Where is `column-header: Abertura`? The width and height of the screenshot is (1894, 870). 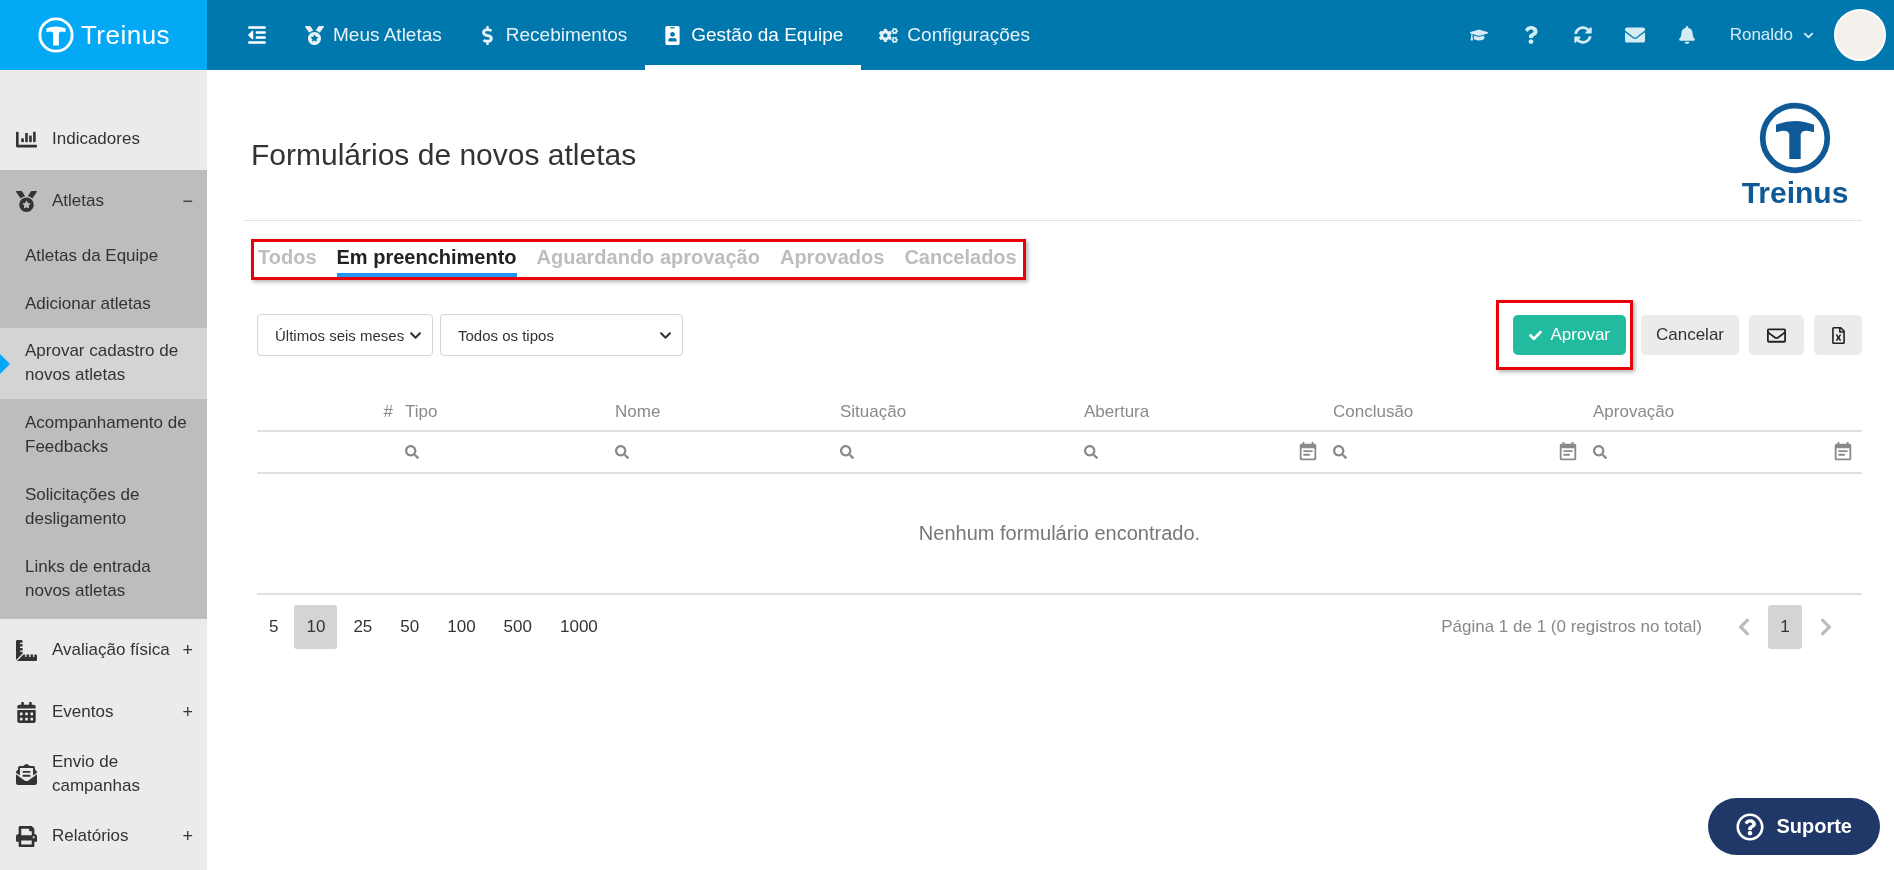 column-header: Abertura is located at coordinates (1117, 412).